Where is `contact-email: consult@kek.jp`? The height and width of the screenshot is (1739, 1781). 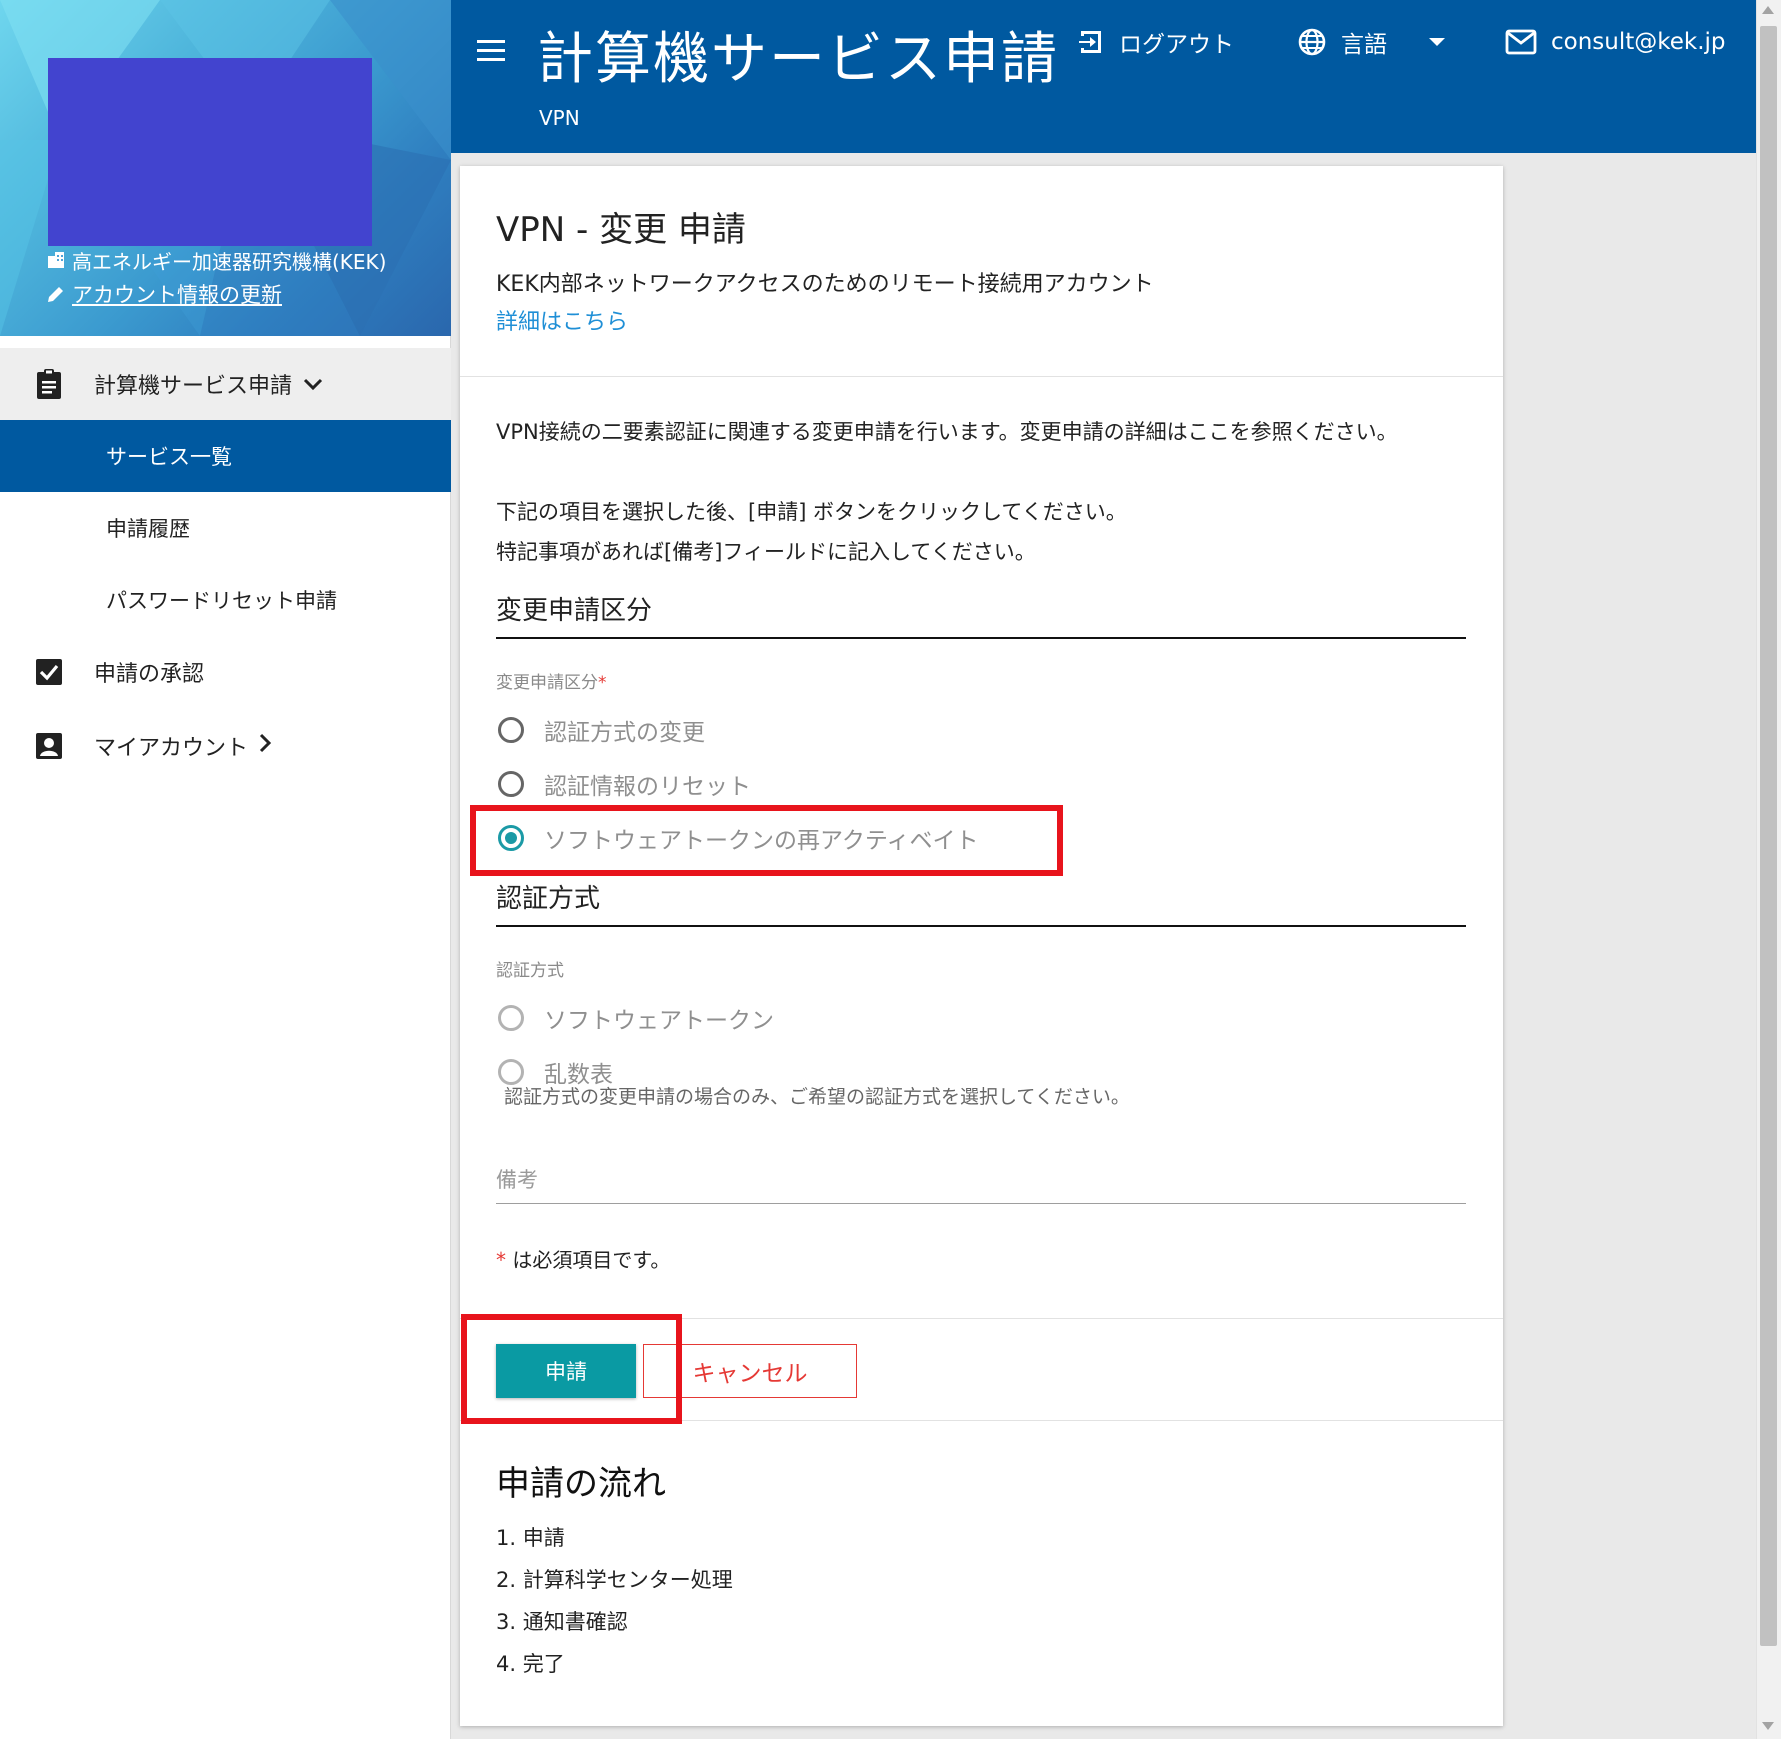 contact-email: consult@kek.jp is located at coordinates (1638, 42).